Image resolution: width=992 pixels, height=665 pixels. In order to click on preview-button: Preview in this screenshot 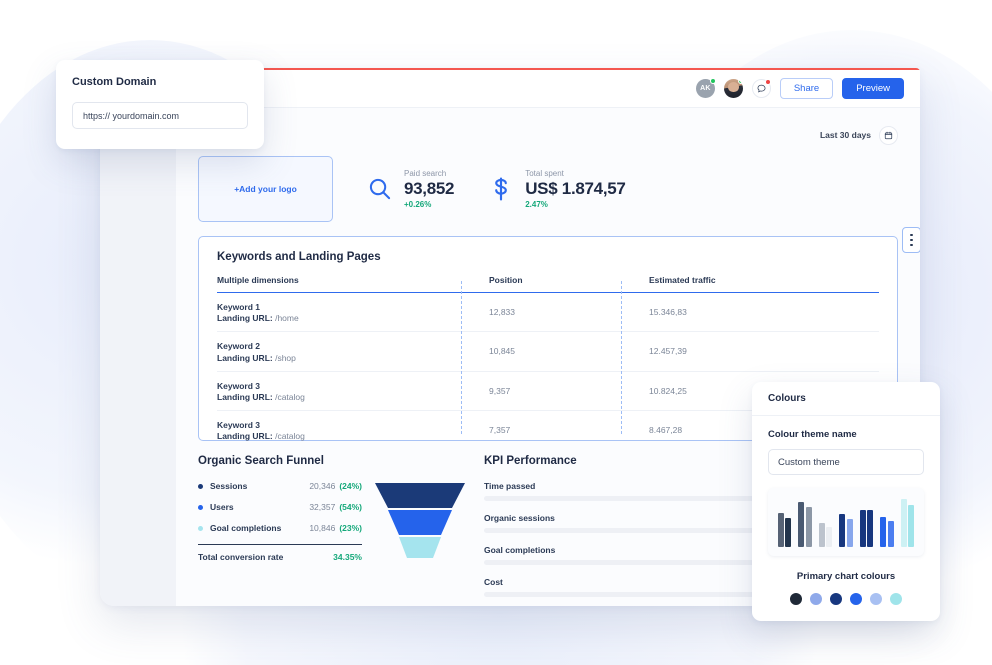, I will do `click(873, 88)`.